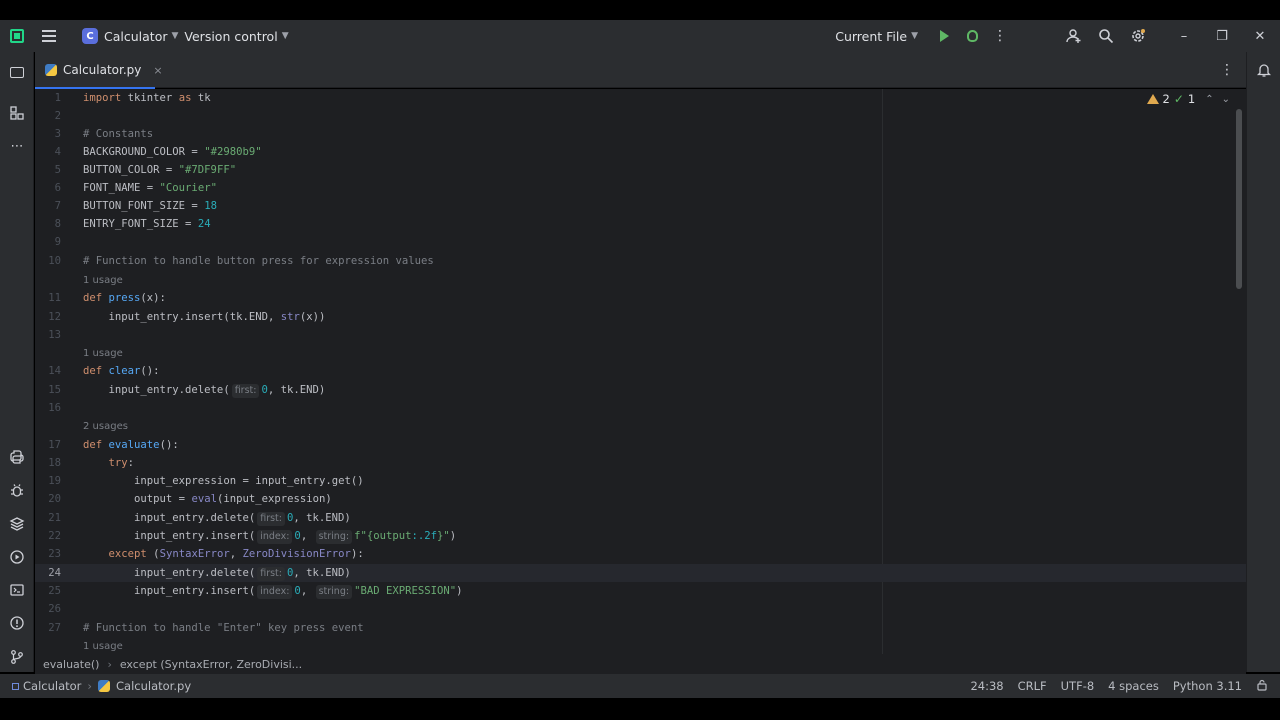  Describe the element at coordinates (90, 36) in the screenshot. I see `project-badge: C` at that location.